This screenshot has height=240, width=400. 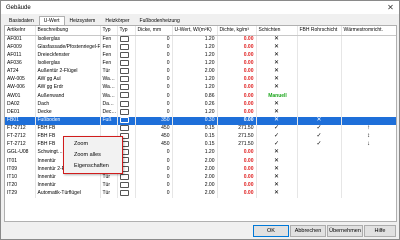 I want to click on table-row: AF036 Isolierglas Fen 0 1.20 0.00 ✕, so click(x=200, y=63).